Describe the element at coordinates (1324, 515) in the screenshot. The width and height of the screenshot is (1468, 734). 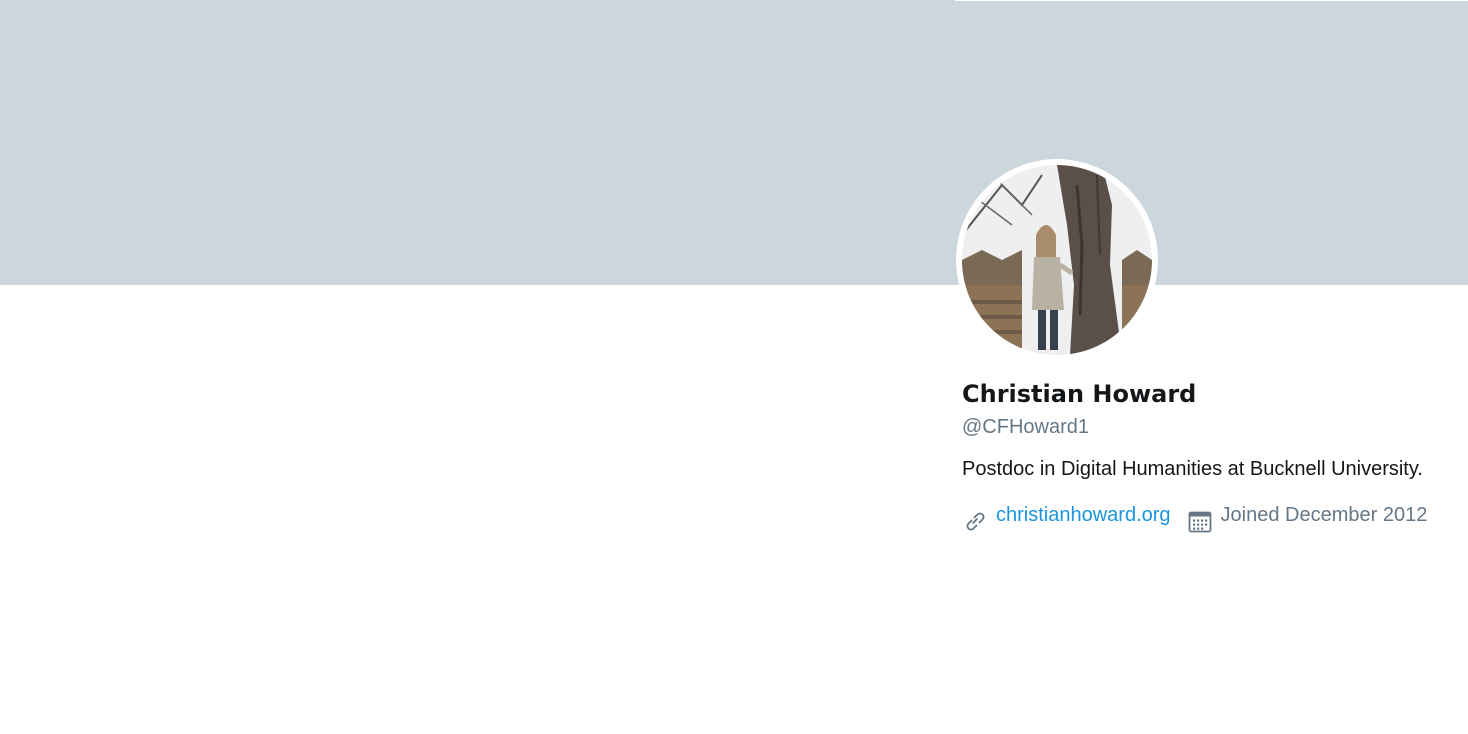
I see `joined-date: Joined December 2012` at that location.